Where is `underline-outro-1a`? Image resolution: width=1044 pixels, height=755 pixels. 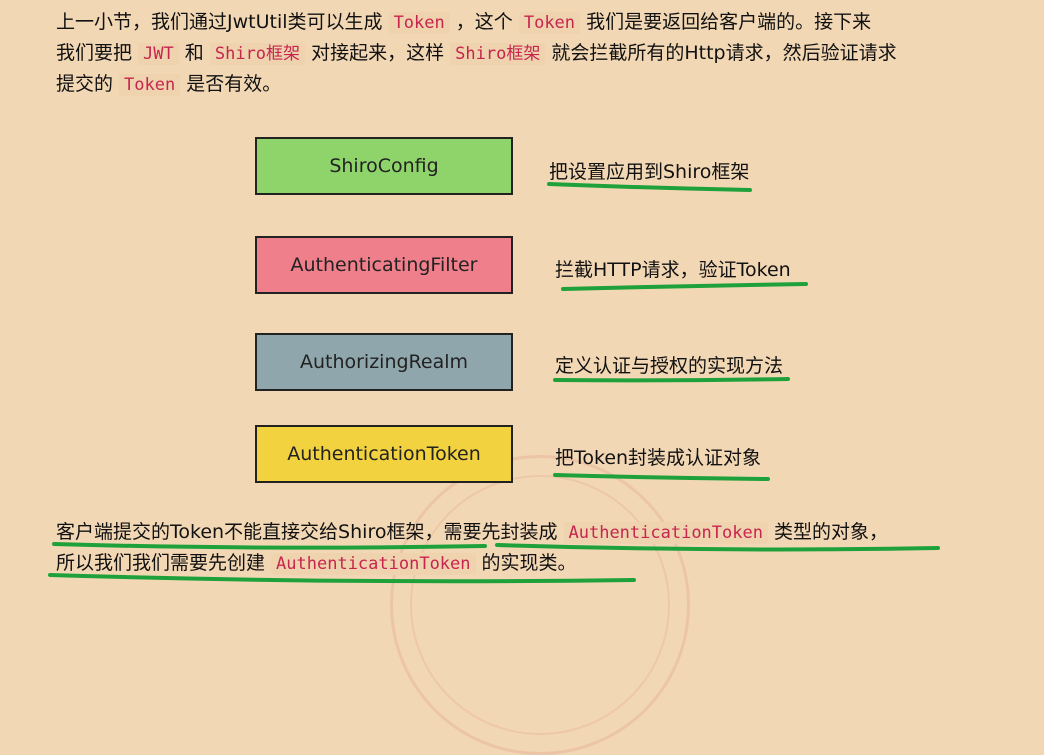
underline-outro-1a is located at coordinates (269, 546).